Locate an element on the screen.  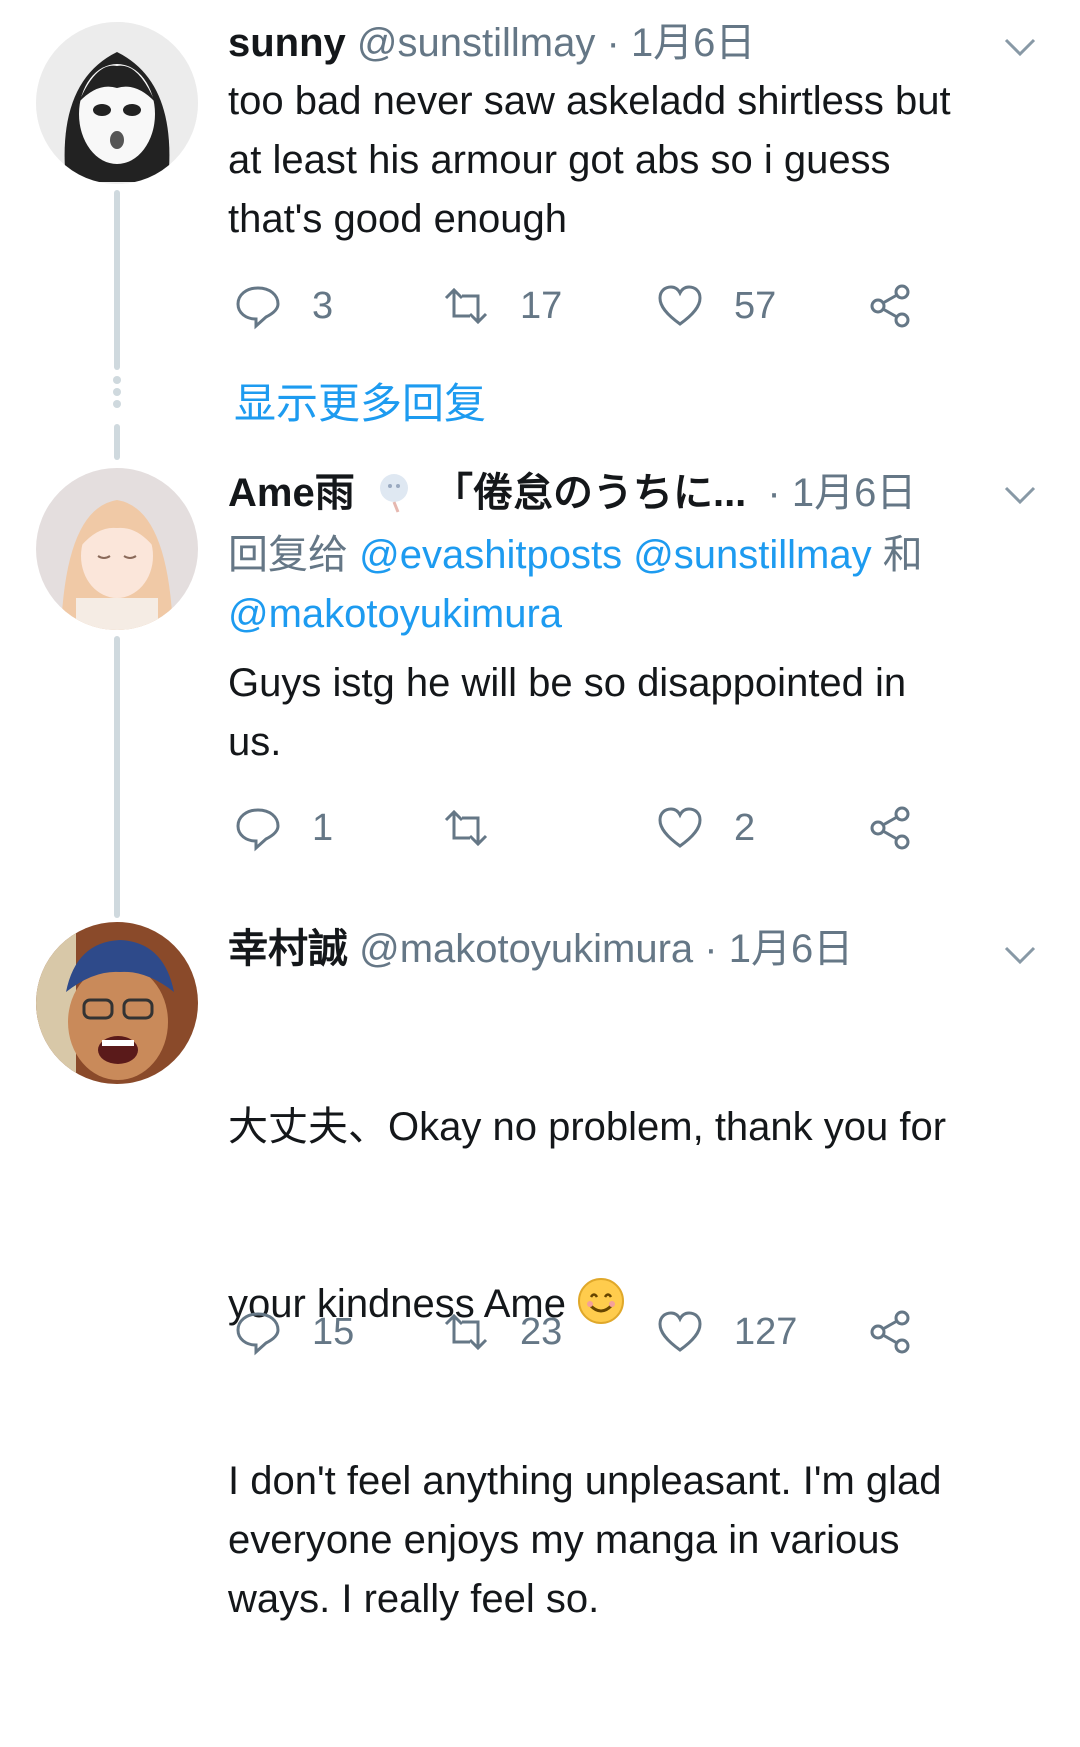
display-name: Ame雨 is located at coordinates (291, 493).